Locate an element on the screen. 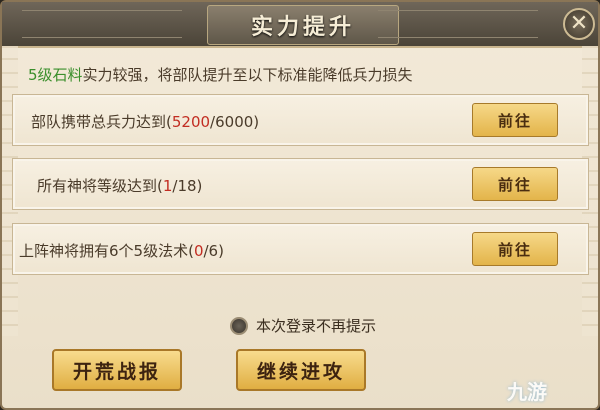 Image resolution: width=600 pixels, height=410 pixels. go-button-troops: 前往 is located at coordinates (515, 120).